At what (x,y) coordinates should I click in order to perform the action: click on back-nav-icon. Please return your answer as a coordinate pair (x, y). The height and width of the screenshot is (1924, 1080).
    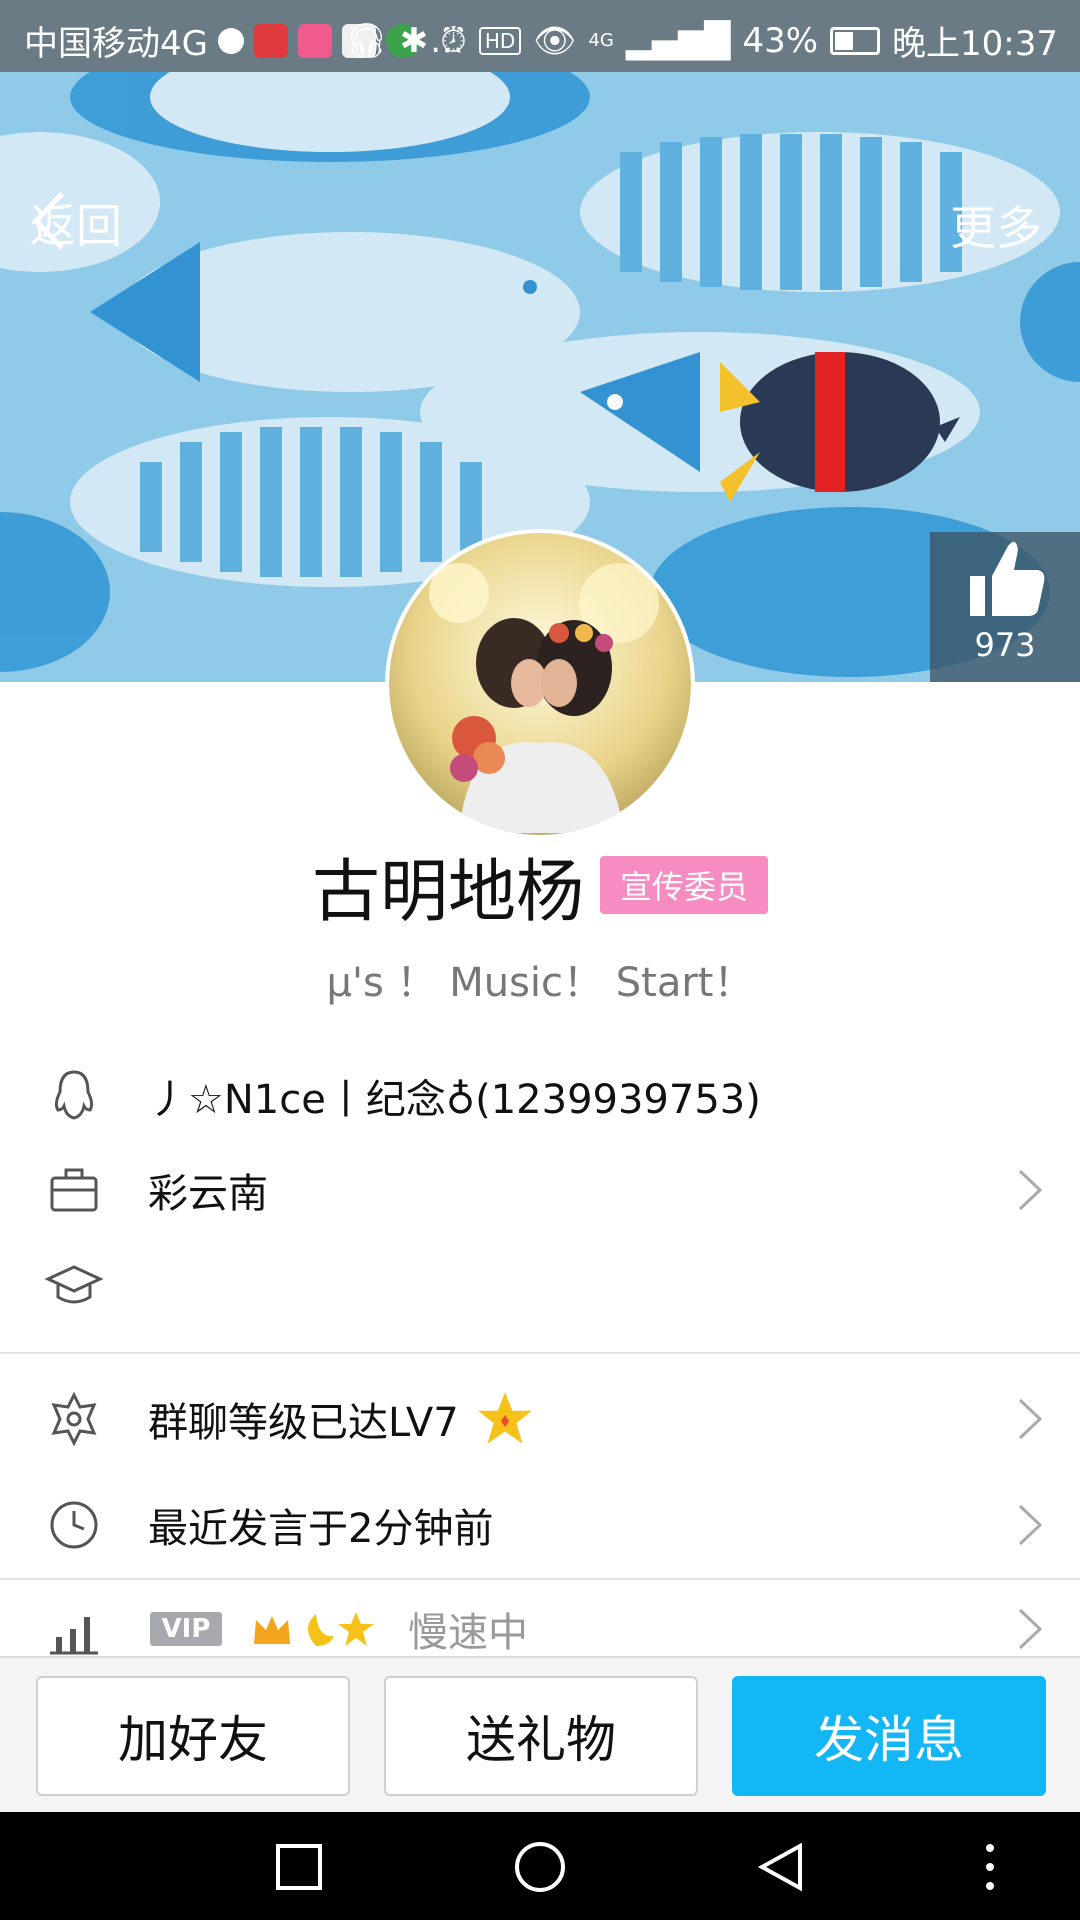
    Looking at the image, I should click on (779, 1867).